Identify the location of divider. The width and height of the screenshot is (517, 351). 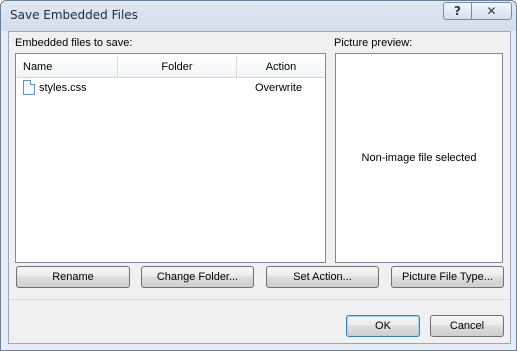
(259, 299).